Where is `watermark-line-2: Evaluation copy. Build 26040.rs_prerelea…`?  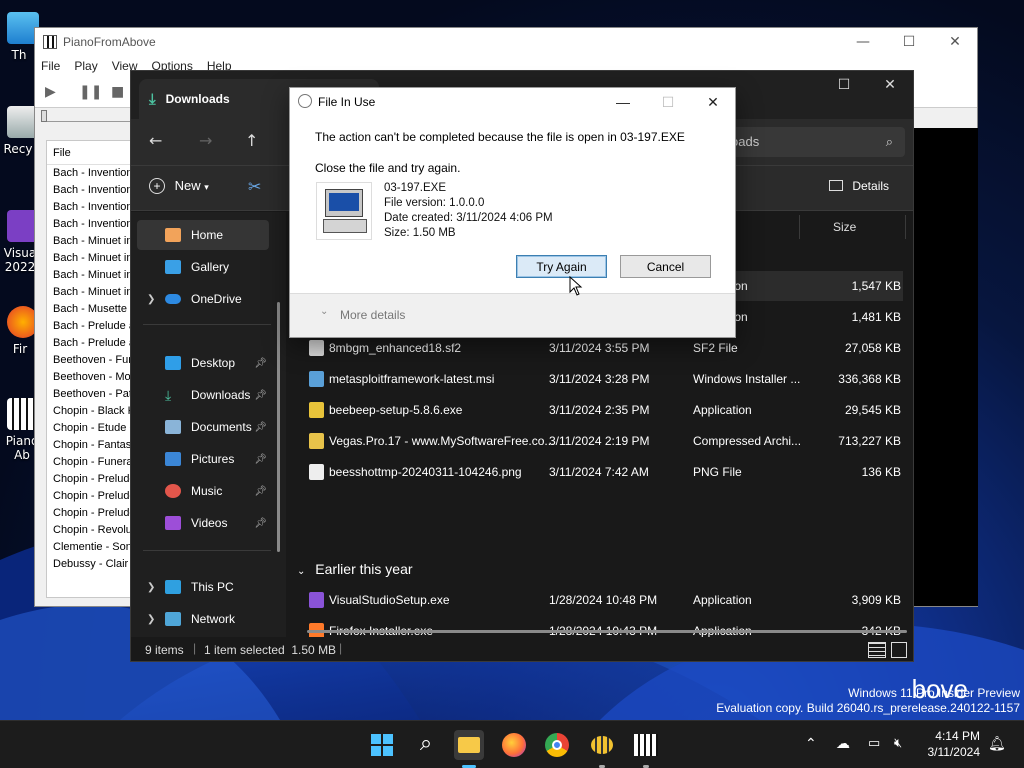
watermark-line-2: Evaluation copy. Build 26040.rs_prerelea… is located at coordinates (868, 708).